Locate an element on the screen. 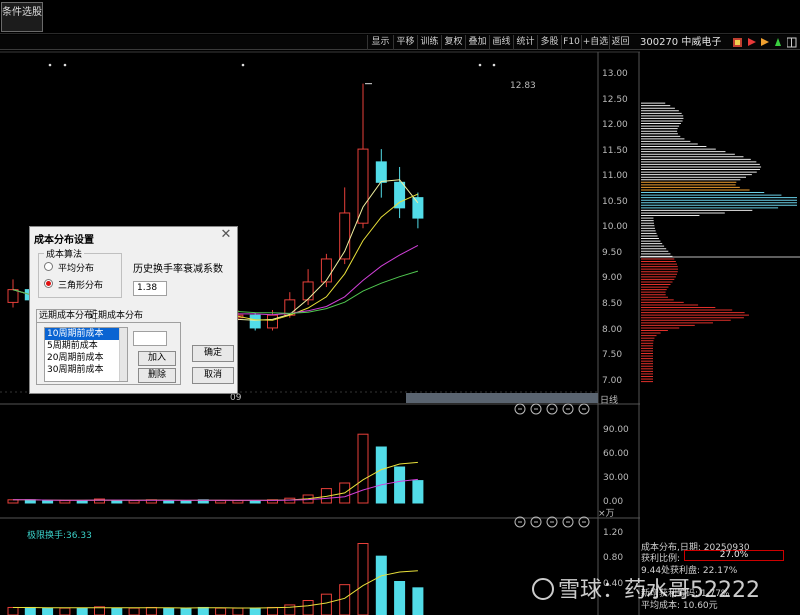 This screenshot has width=800, height=615. zoom-in-icon is located at coordinates (536, 409).